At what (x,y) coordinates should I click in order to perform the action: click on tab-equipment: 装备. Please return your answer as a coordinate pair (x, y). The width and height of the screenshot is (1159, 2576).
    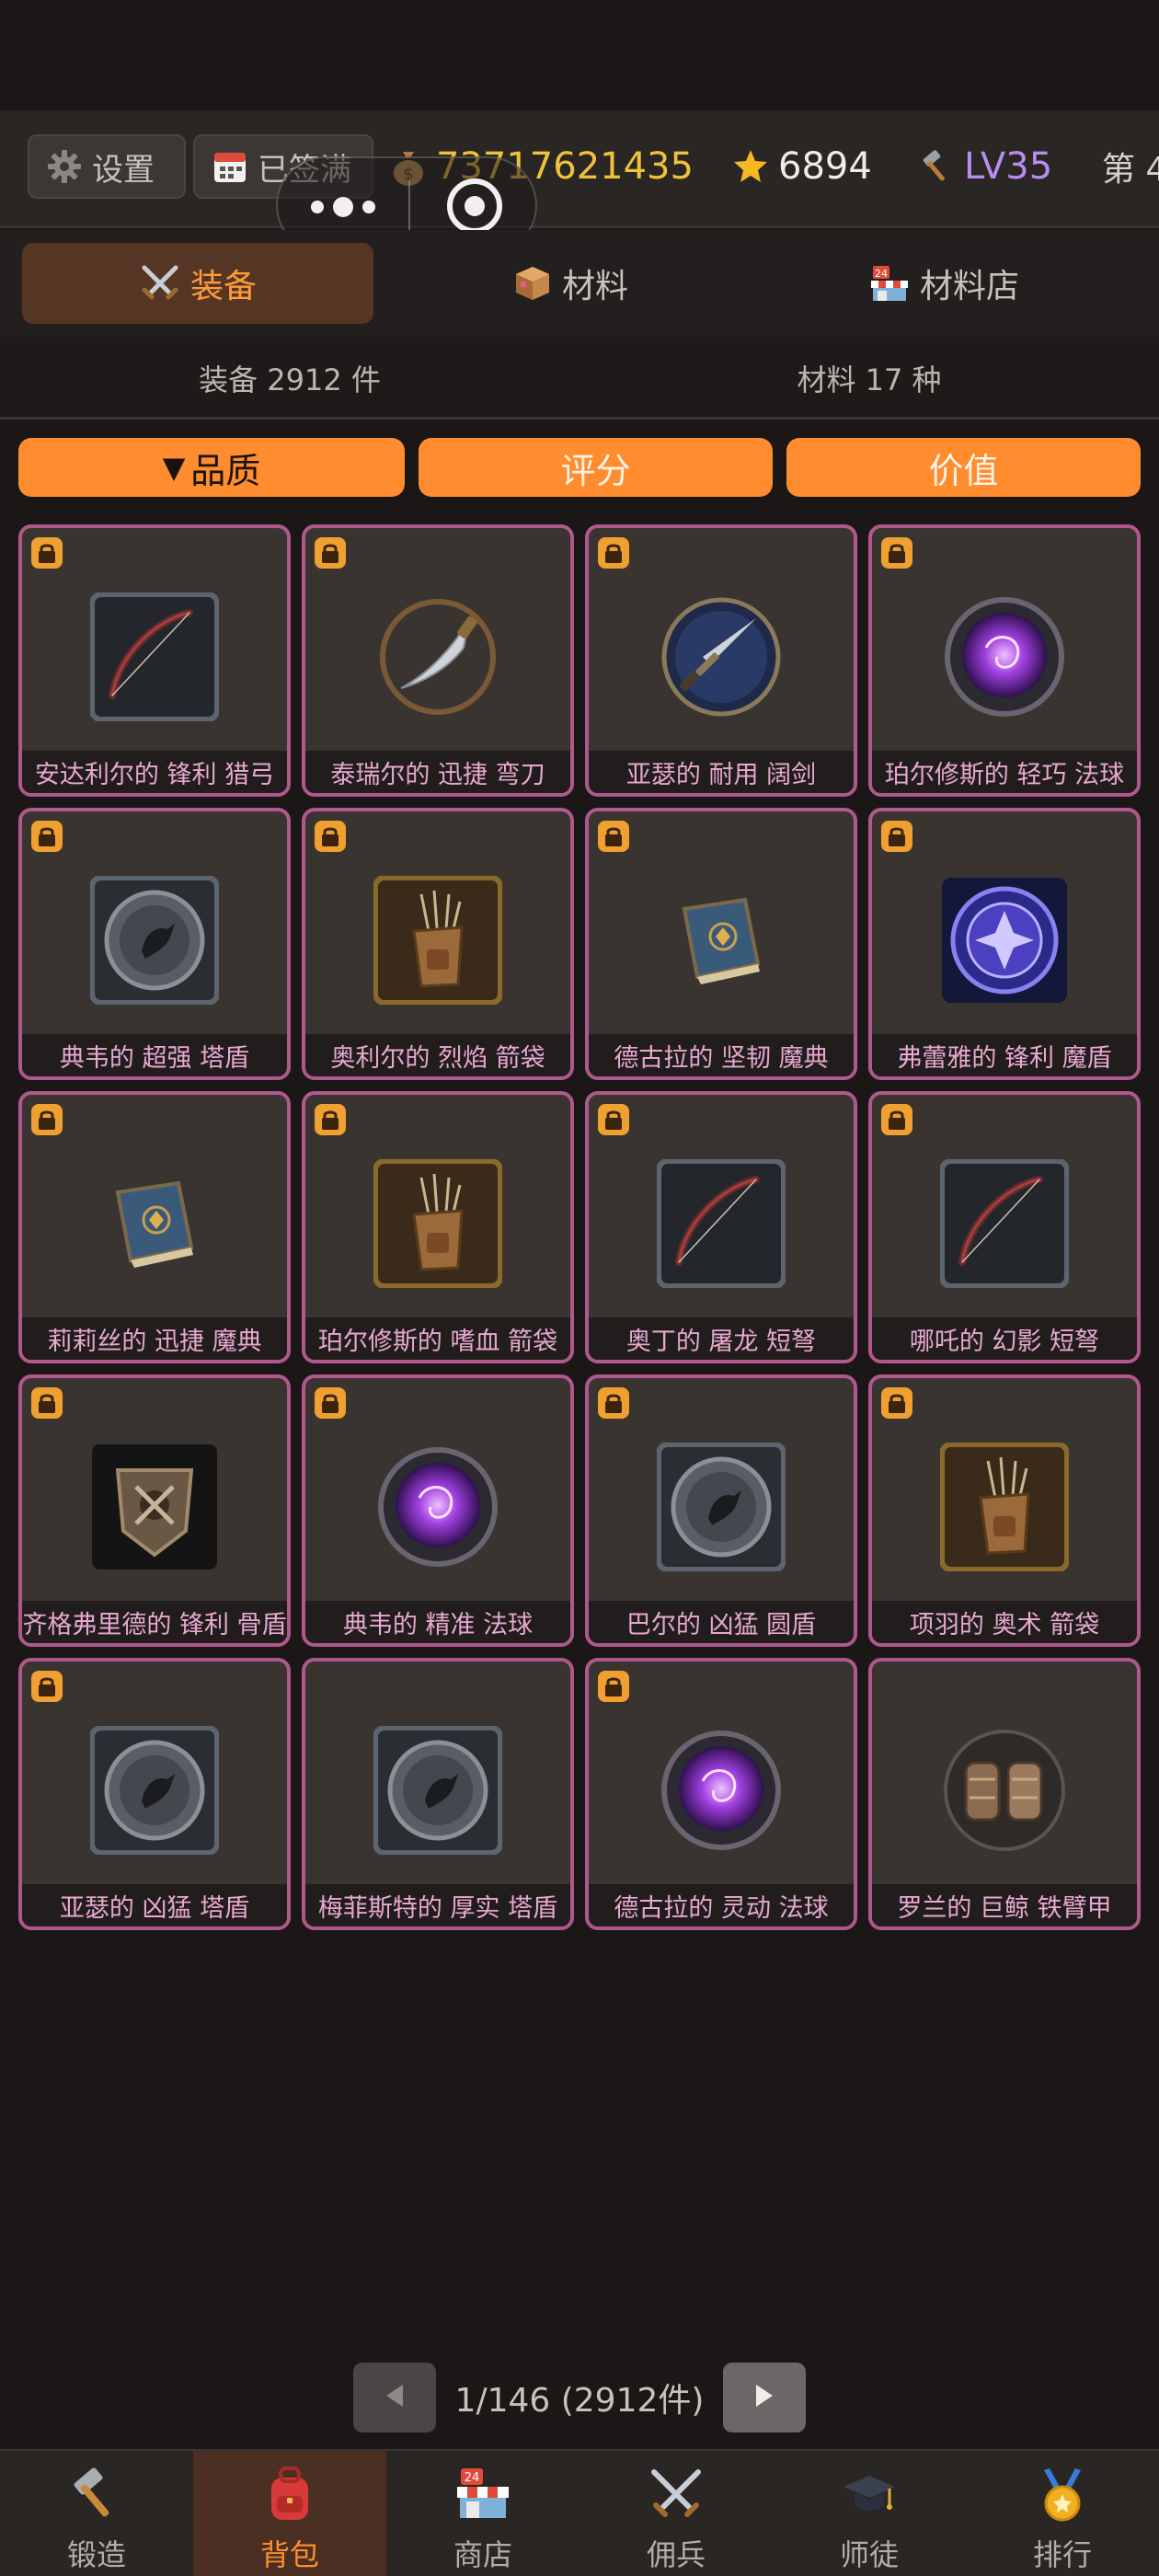
    Looking at the image, I should click on (197, 283).